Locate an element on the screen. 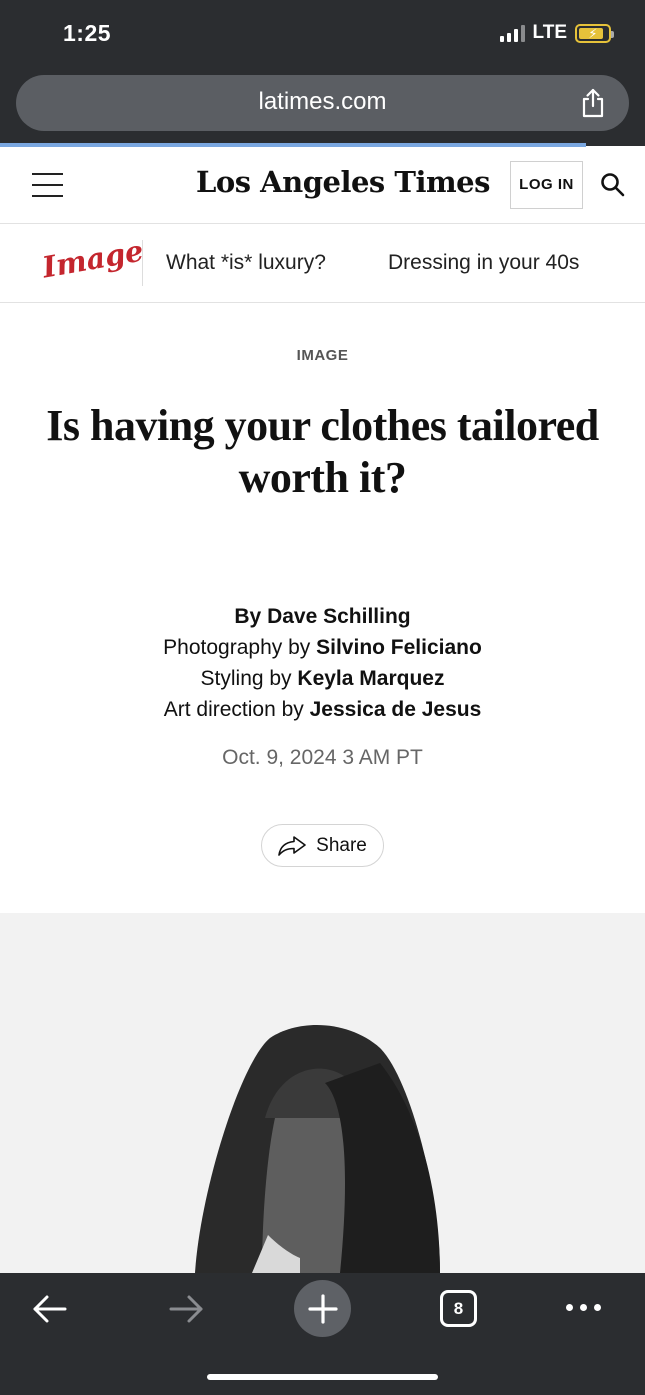  share-icon is located at coordinates (593, 103).